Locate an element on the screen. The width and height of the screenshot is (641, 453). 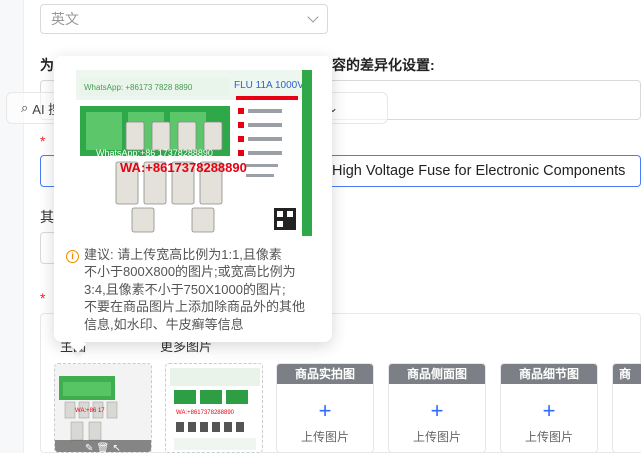
upload-slot-title: 商品侧面图 is located at coordinates (437, 374).